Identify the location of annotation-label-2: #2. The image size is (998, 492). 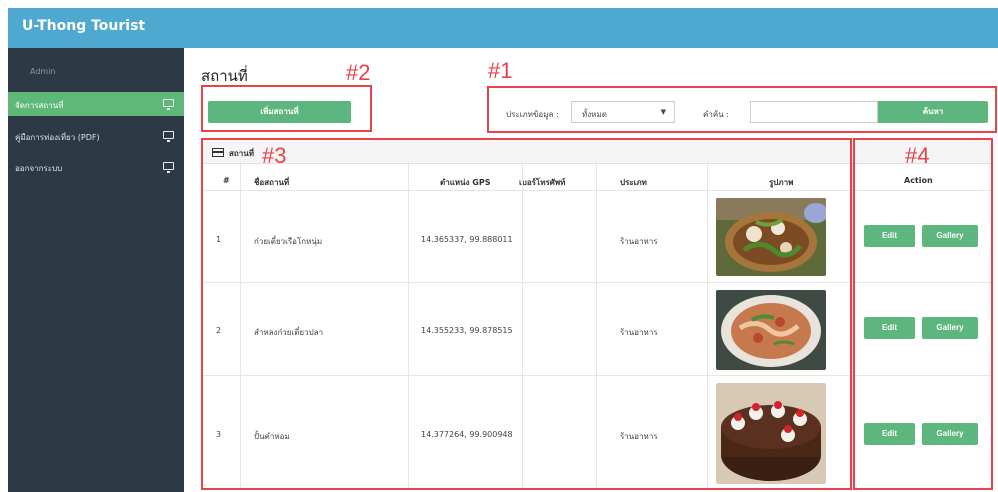
(358, 72).